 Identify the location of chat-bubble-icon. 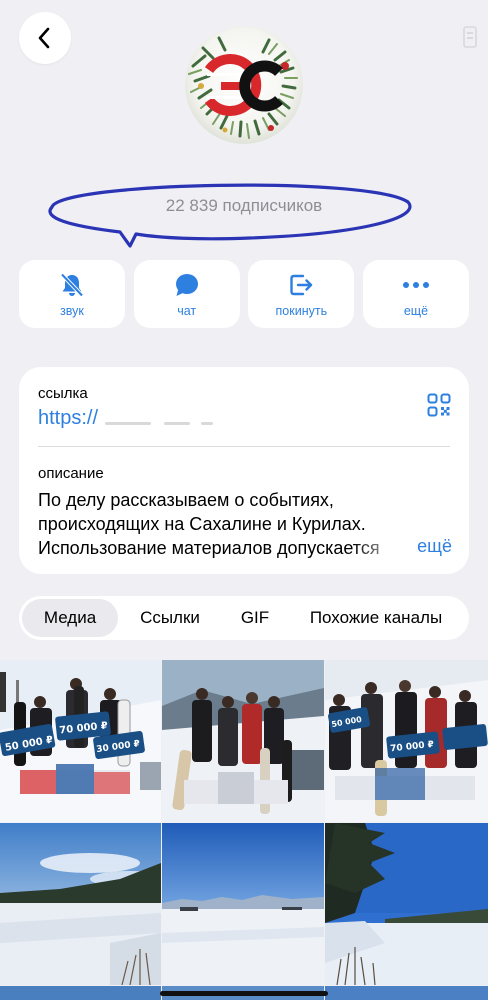
(186, 285).